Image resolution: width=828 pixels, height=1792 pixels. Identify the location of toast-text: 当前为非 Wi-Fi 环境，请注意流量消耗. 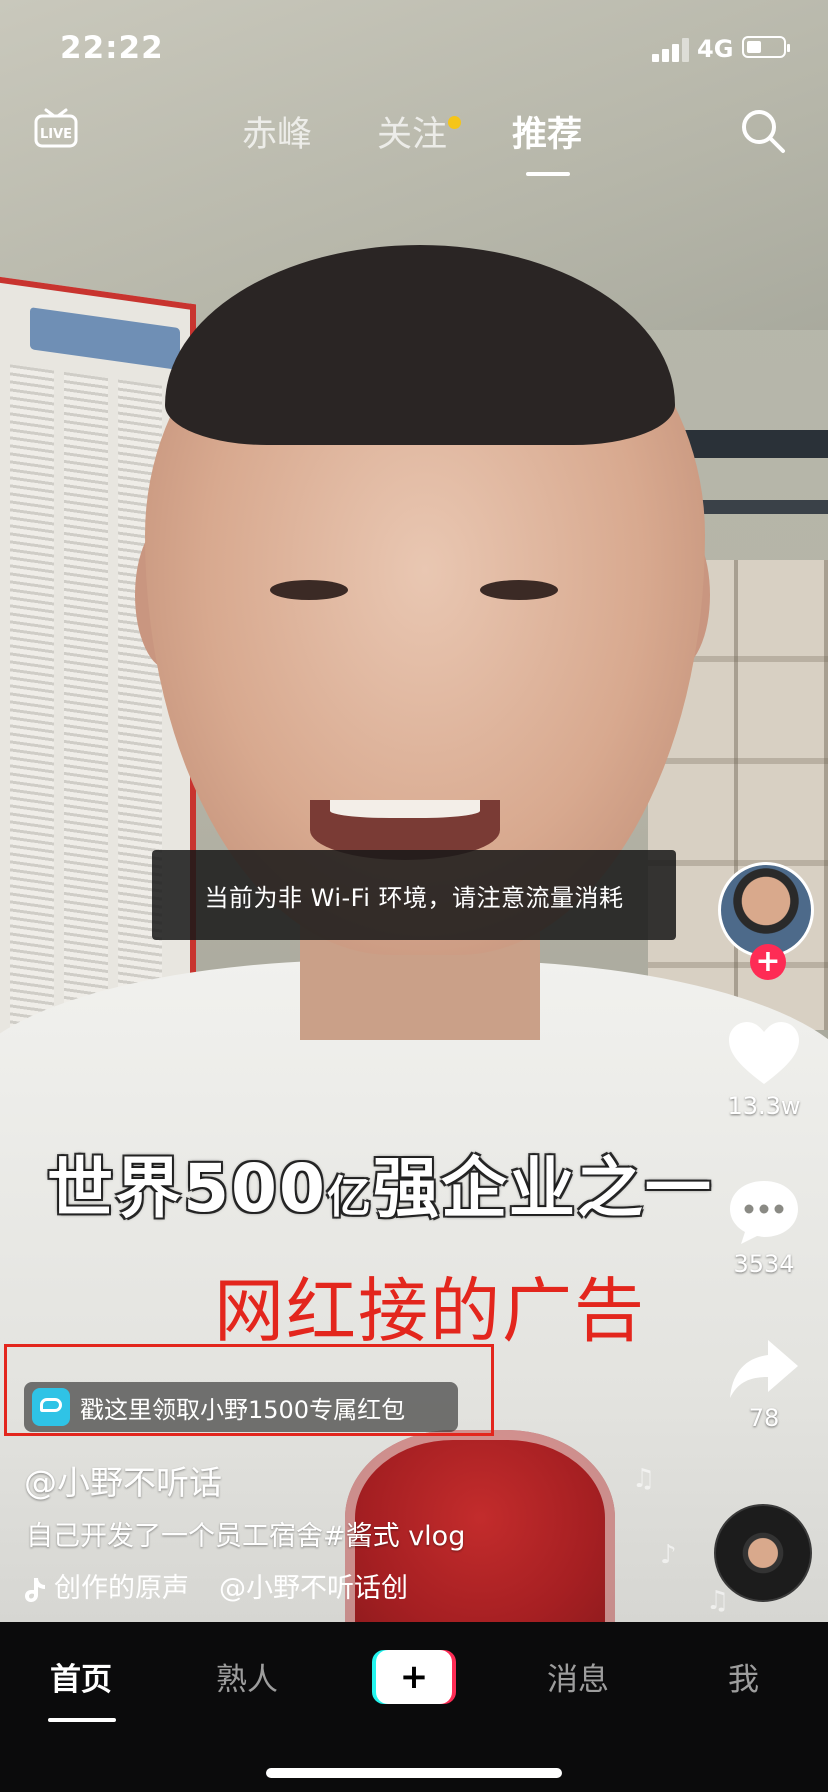
(414, 897).